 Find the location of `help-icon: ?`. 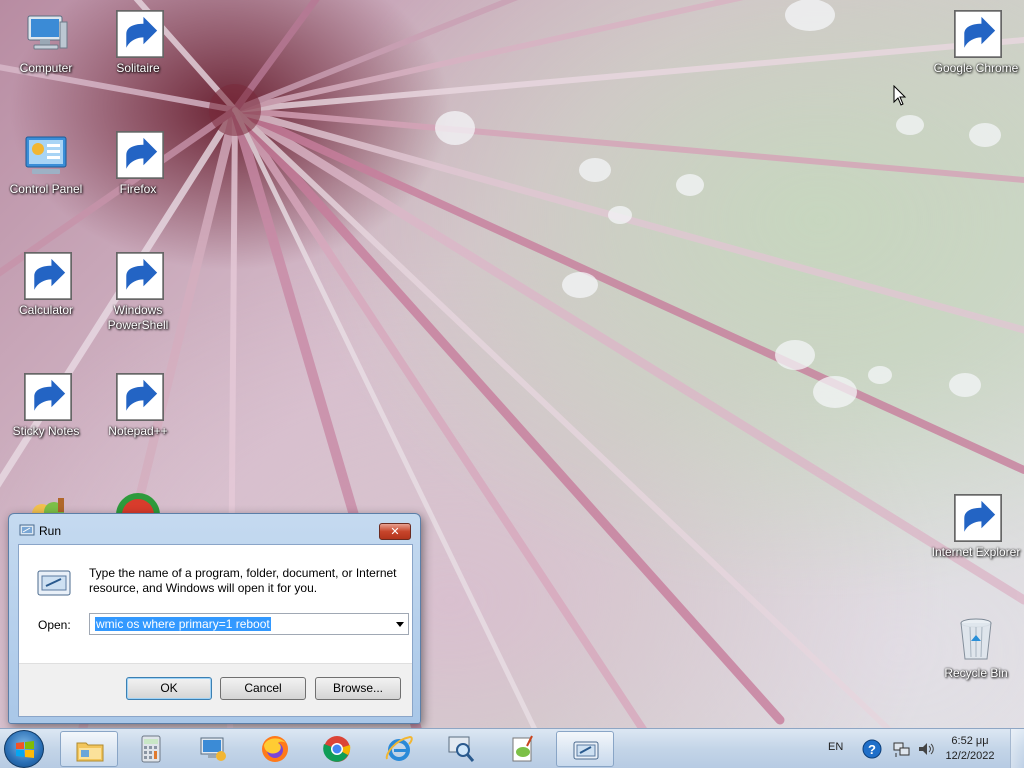

help-icon: ? is located at coordinates (872, 749).